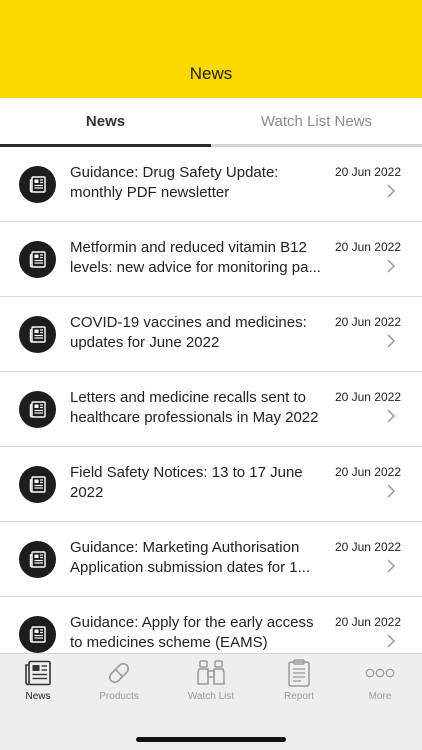 The image size is (422, 750). Describe the element at coordinates (38, 696) in the screenshot. I see `nav-news-label: News` at that location.